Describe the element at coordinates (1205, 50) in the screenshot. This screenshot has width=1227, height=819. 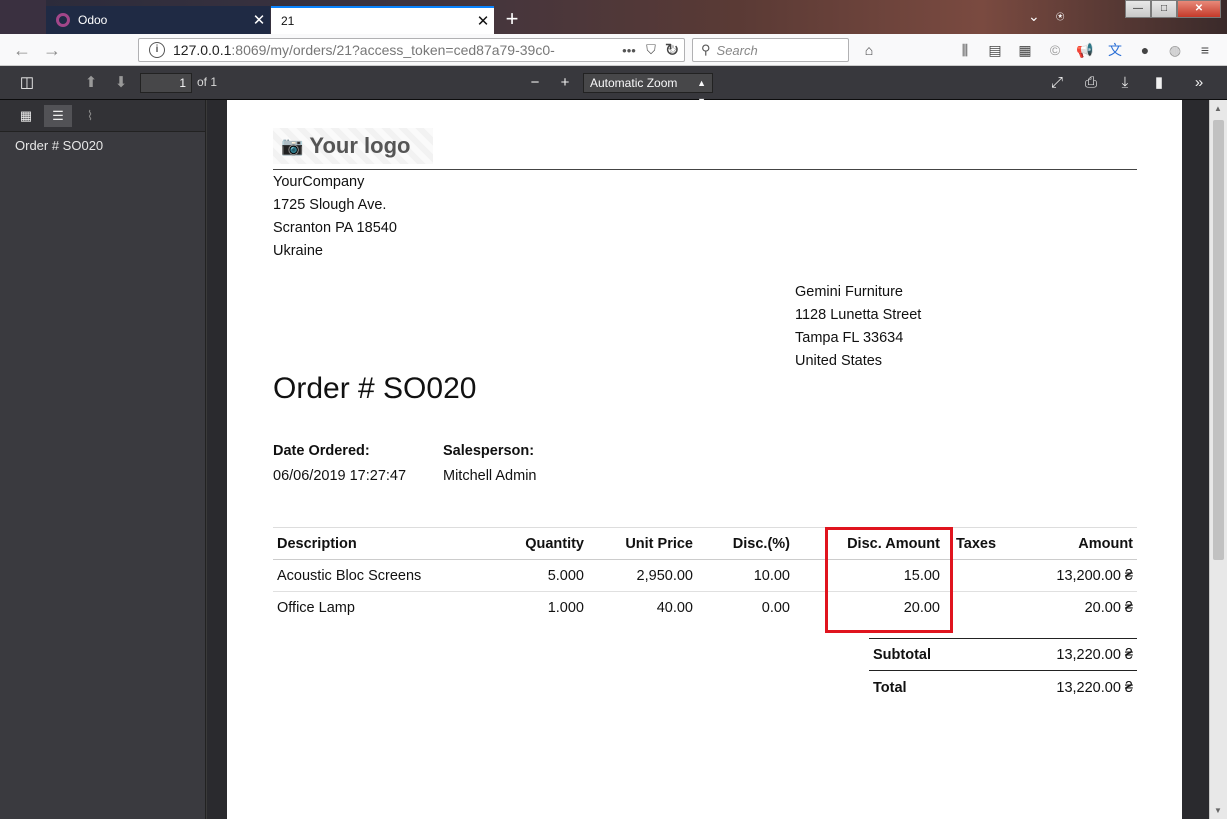
I see `menu-icon: ≡` at that location.